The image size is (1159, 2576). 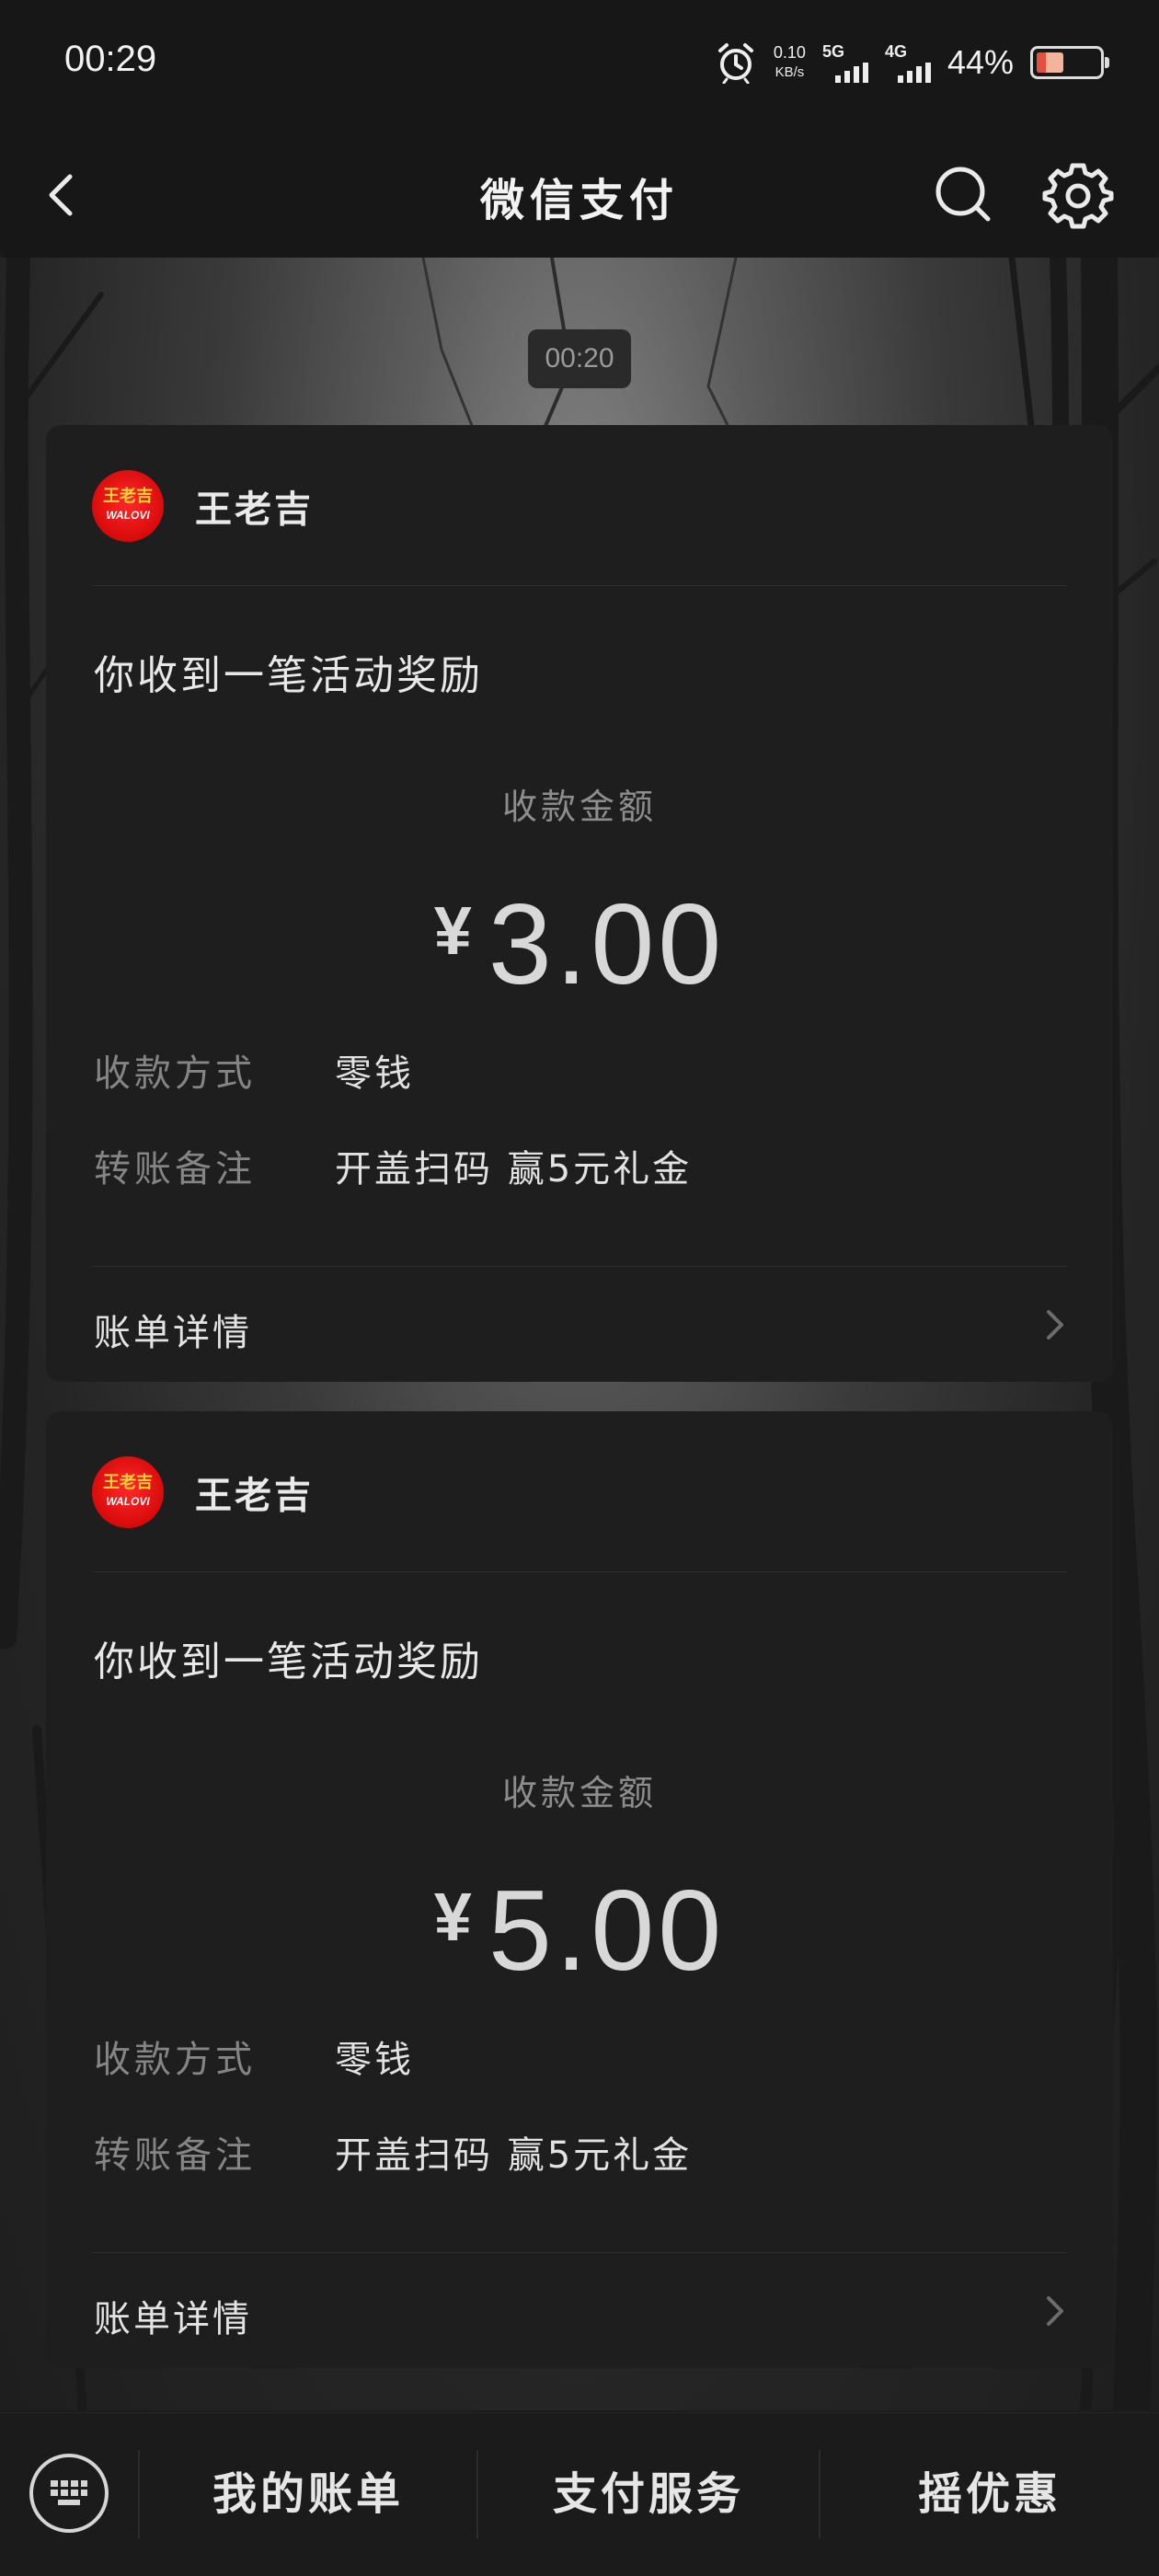 I want to click on amount: ¥3.00, so click(x=579, y=945).